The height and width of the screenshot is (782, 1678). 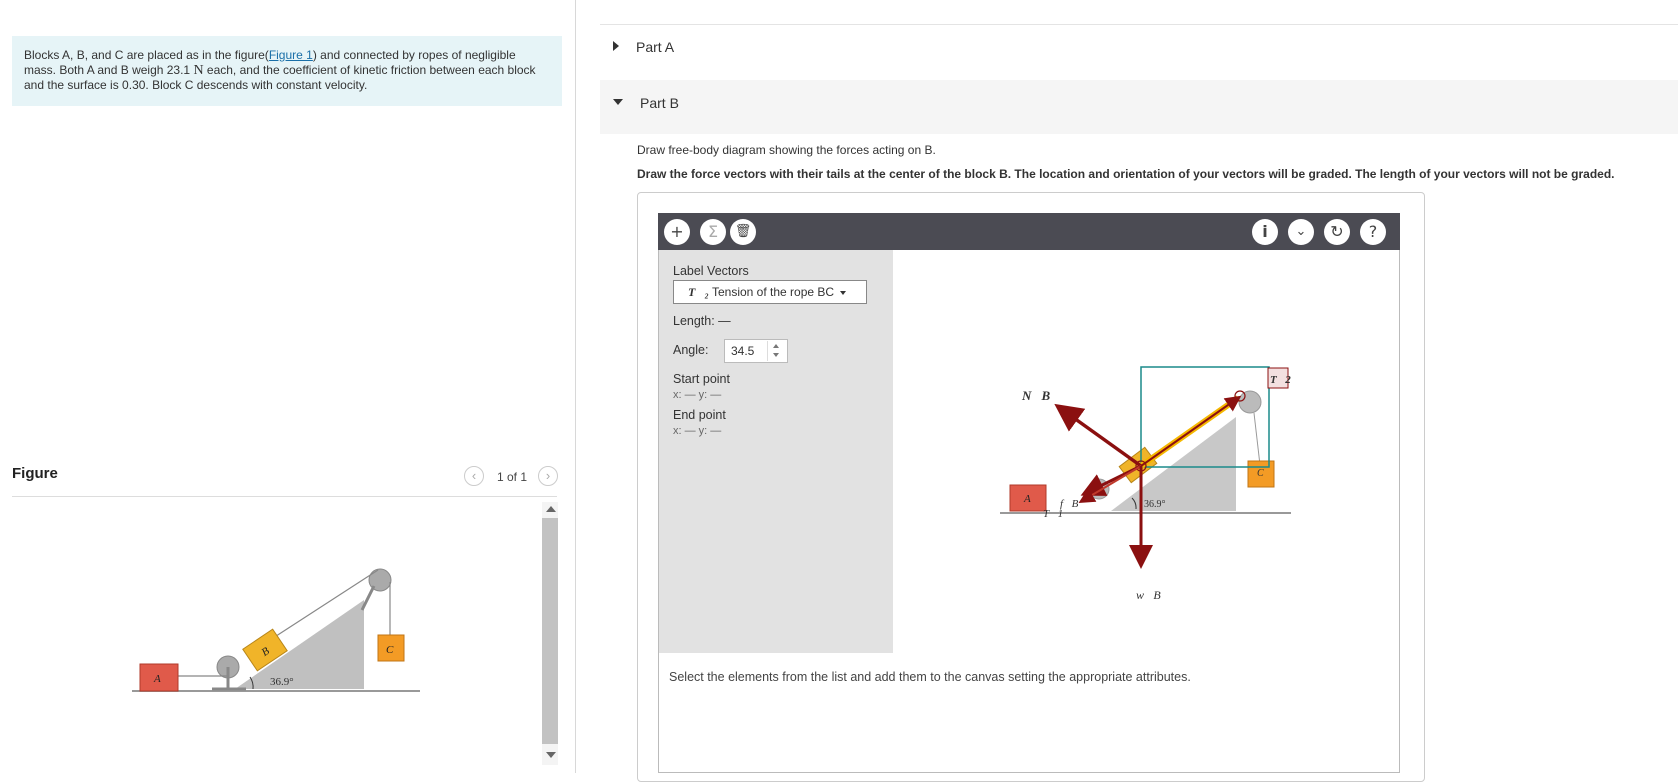 I want to click on prev-figure-button: ‹, so click(x=474, y=476).